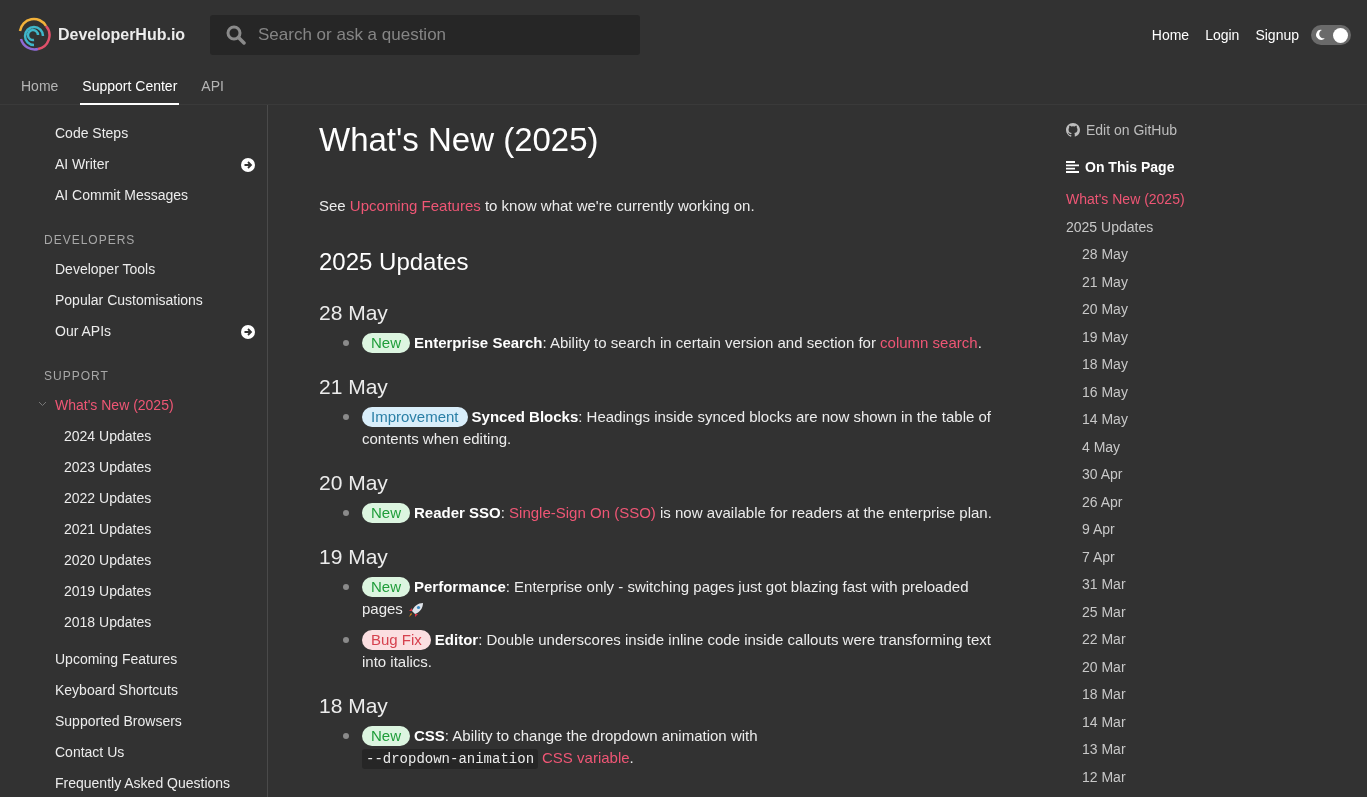 This screenshot has width=1367, height=797. I want to click on link: Upcoming Features, so click(415, 205).